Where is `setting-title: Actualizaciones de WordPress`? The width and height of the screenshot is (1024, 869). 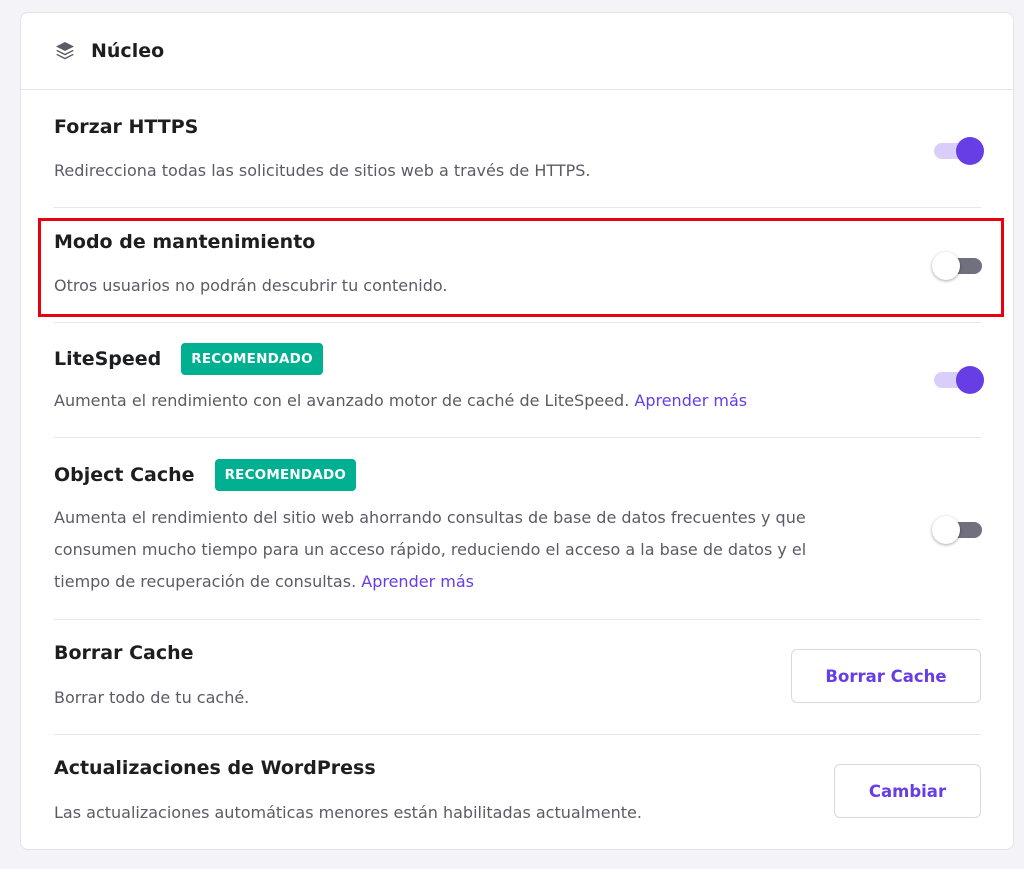 setting-title: Actualizaciones de WordPress is located at coordinates (215, 768).